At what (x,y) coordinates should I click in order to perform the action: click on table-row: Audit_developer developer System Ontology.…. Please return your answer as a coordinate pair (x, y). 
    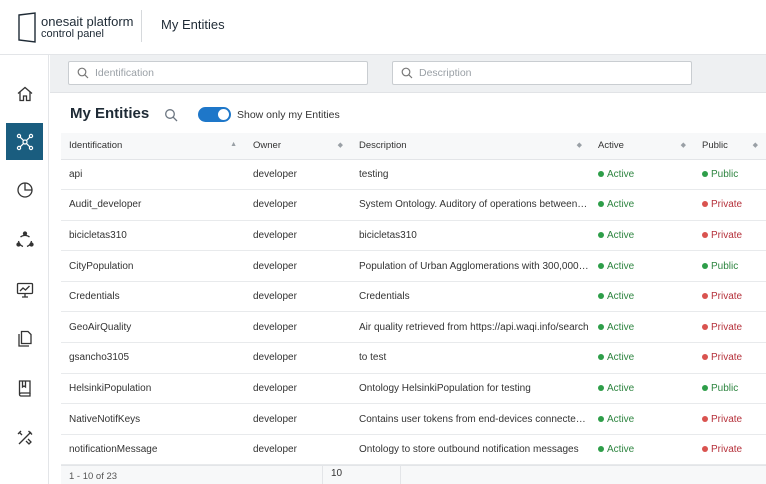
    Looking at the image, I should click on (413, 205).